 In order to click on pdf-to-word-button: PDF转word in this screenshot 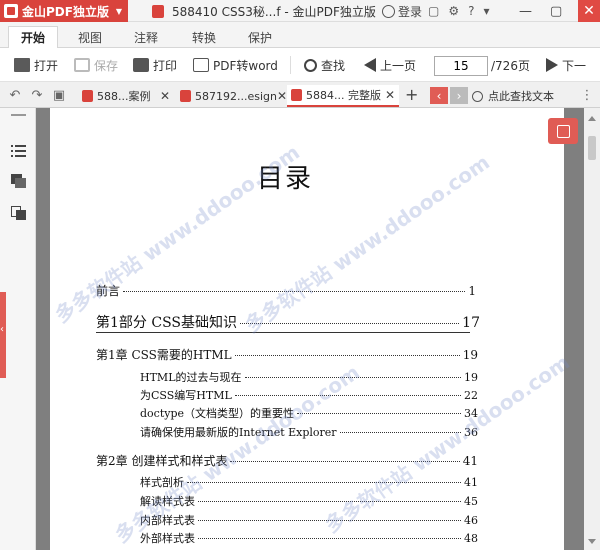, I will do `click(235, 65)`.